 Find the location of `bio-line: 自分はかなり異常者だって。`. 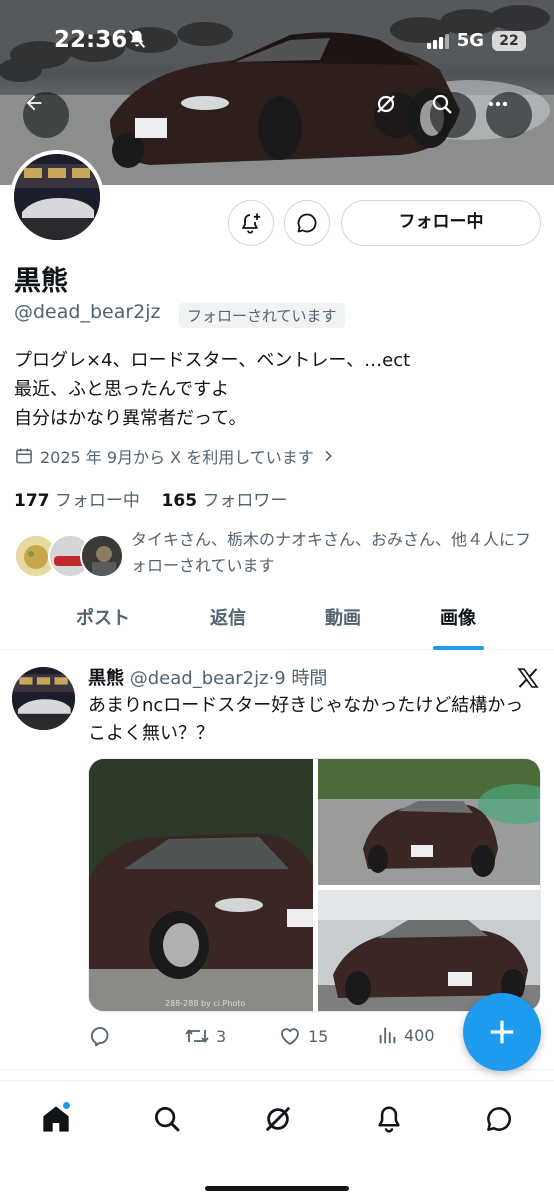

bio-line: 自分はかなり異常者だって。 is located at coordinates (130, 418).